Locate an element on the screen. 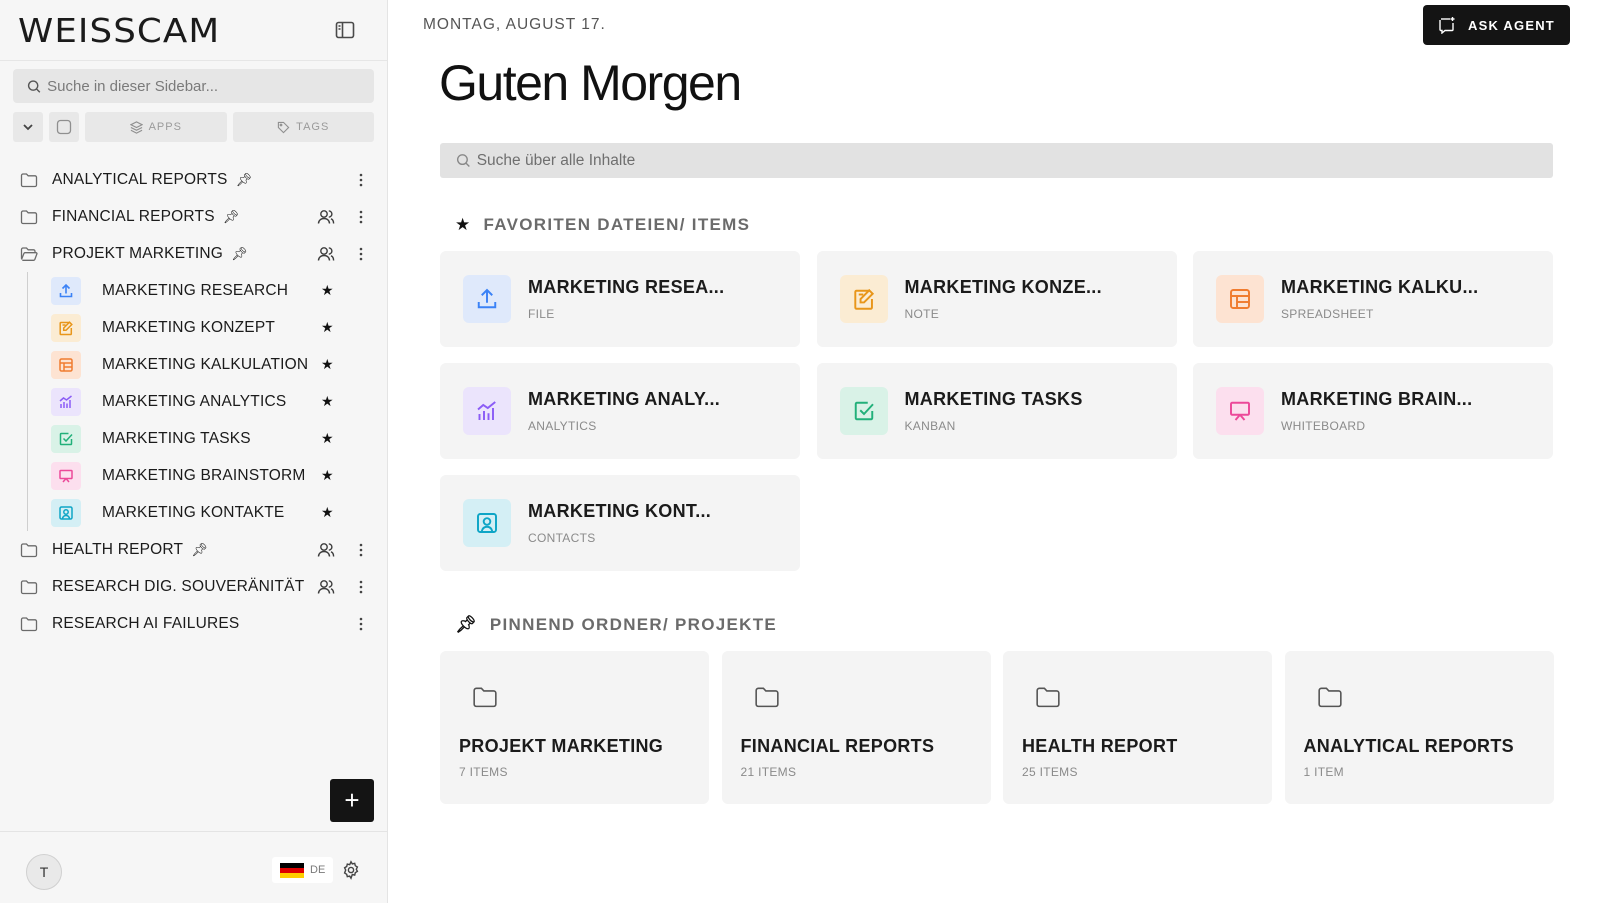 The width and height of the screenshot is (1600, 903). sidebar-search is located at coordinates (193, 86).